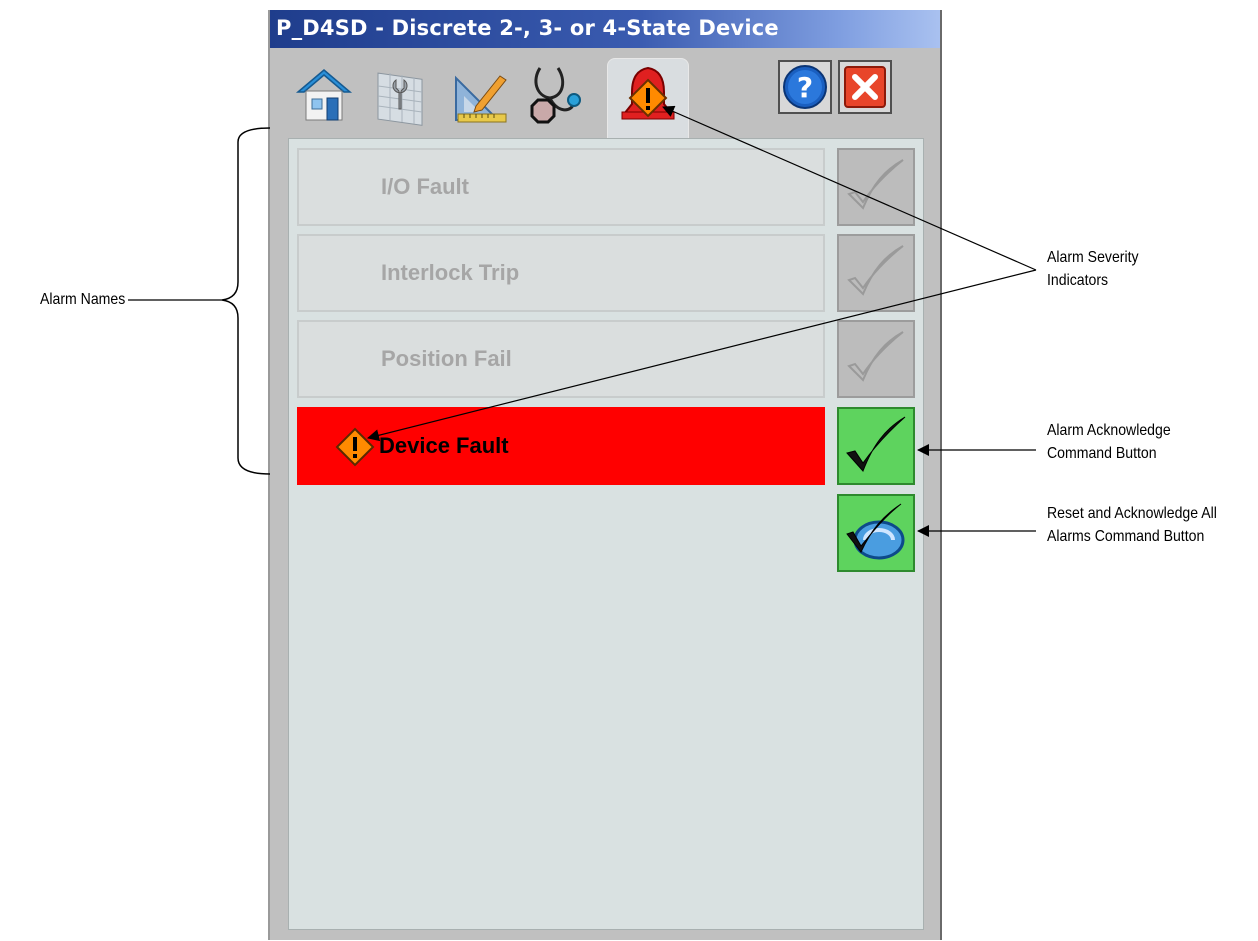 The image size is (1258, 941). I want to click on annotation-alarm-names: Alarm Names, so click(83, 299).